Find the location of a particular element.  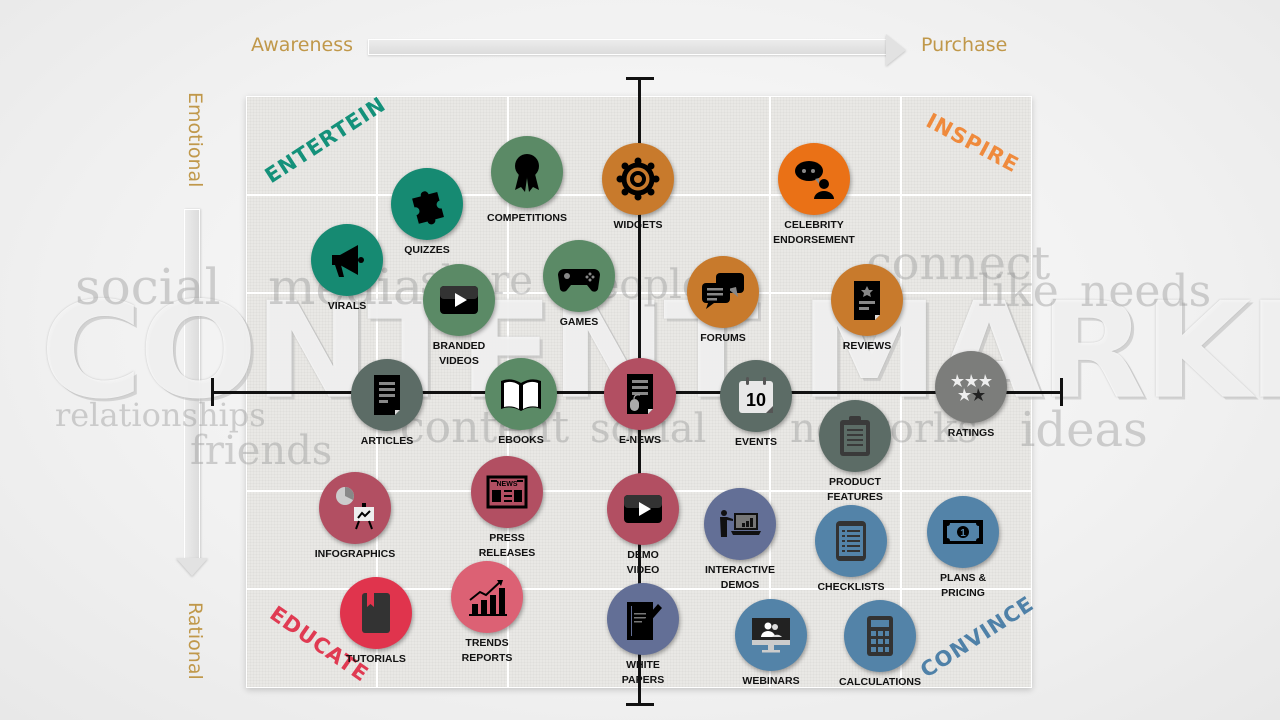

articles-badge is located at coordinates (387, 395).